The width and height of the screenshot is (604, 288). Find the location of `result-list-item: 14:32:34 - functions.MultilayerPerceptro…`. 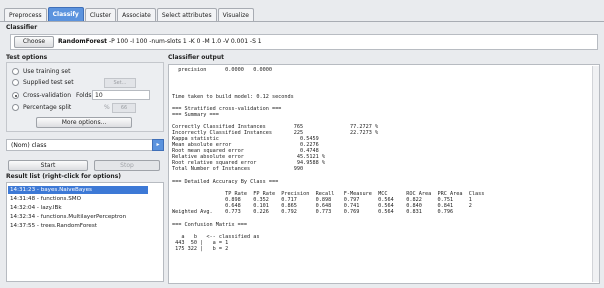

result-list-item: 14:32:34 - functions.MultilayerPerceptro… is located at coordinates (68, 217).